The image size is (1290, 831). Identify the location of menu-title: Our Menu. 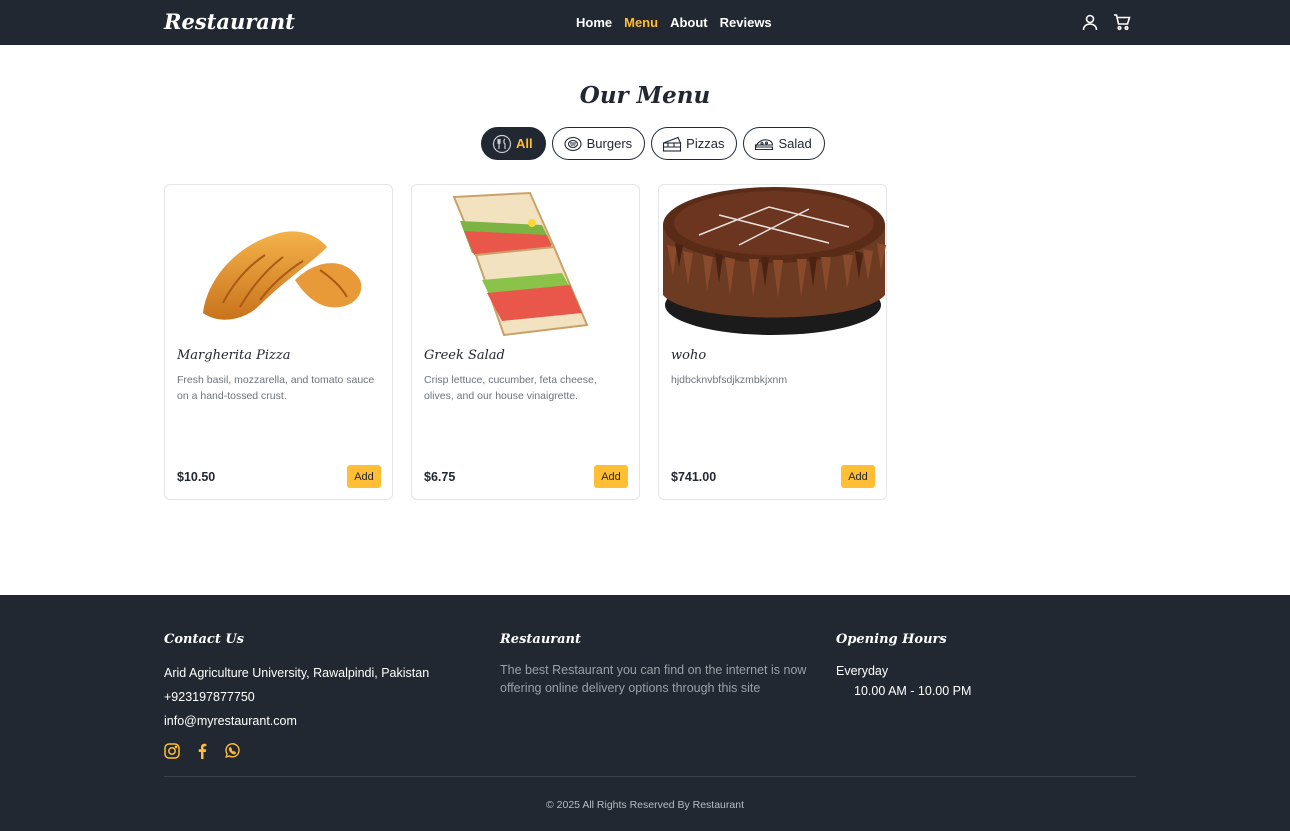
(645, 95).